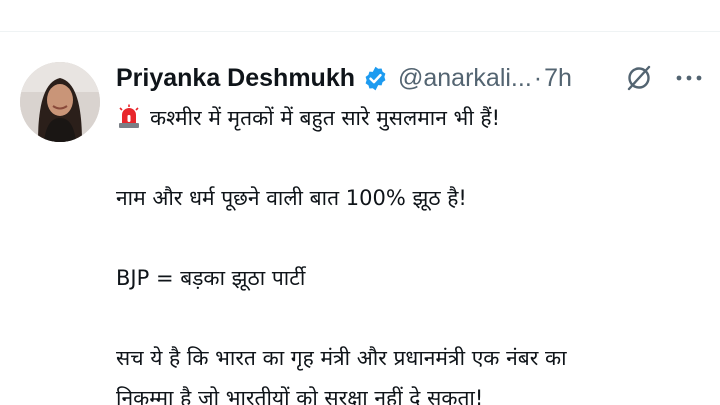 This screenshot has width=720, height=405. I want to click on tweet-header: Priyanka Deshmukh @anarkali... · 7h, so click(411, 78).